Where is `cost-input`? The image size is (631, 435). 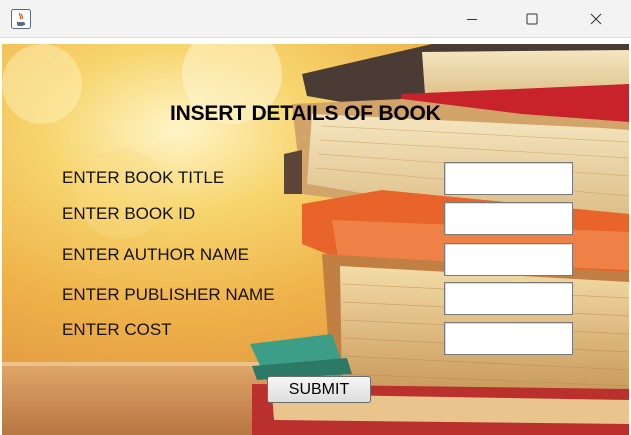
cost-input is located at coordinates (508, 338).